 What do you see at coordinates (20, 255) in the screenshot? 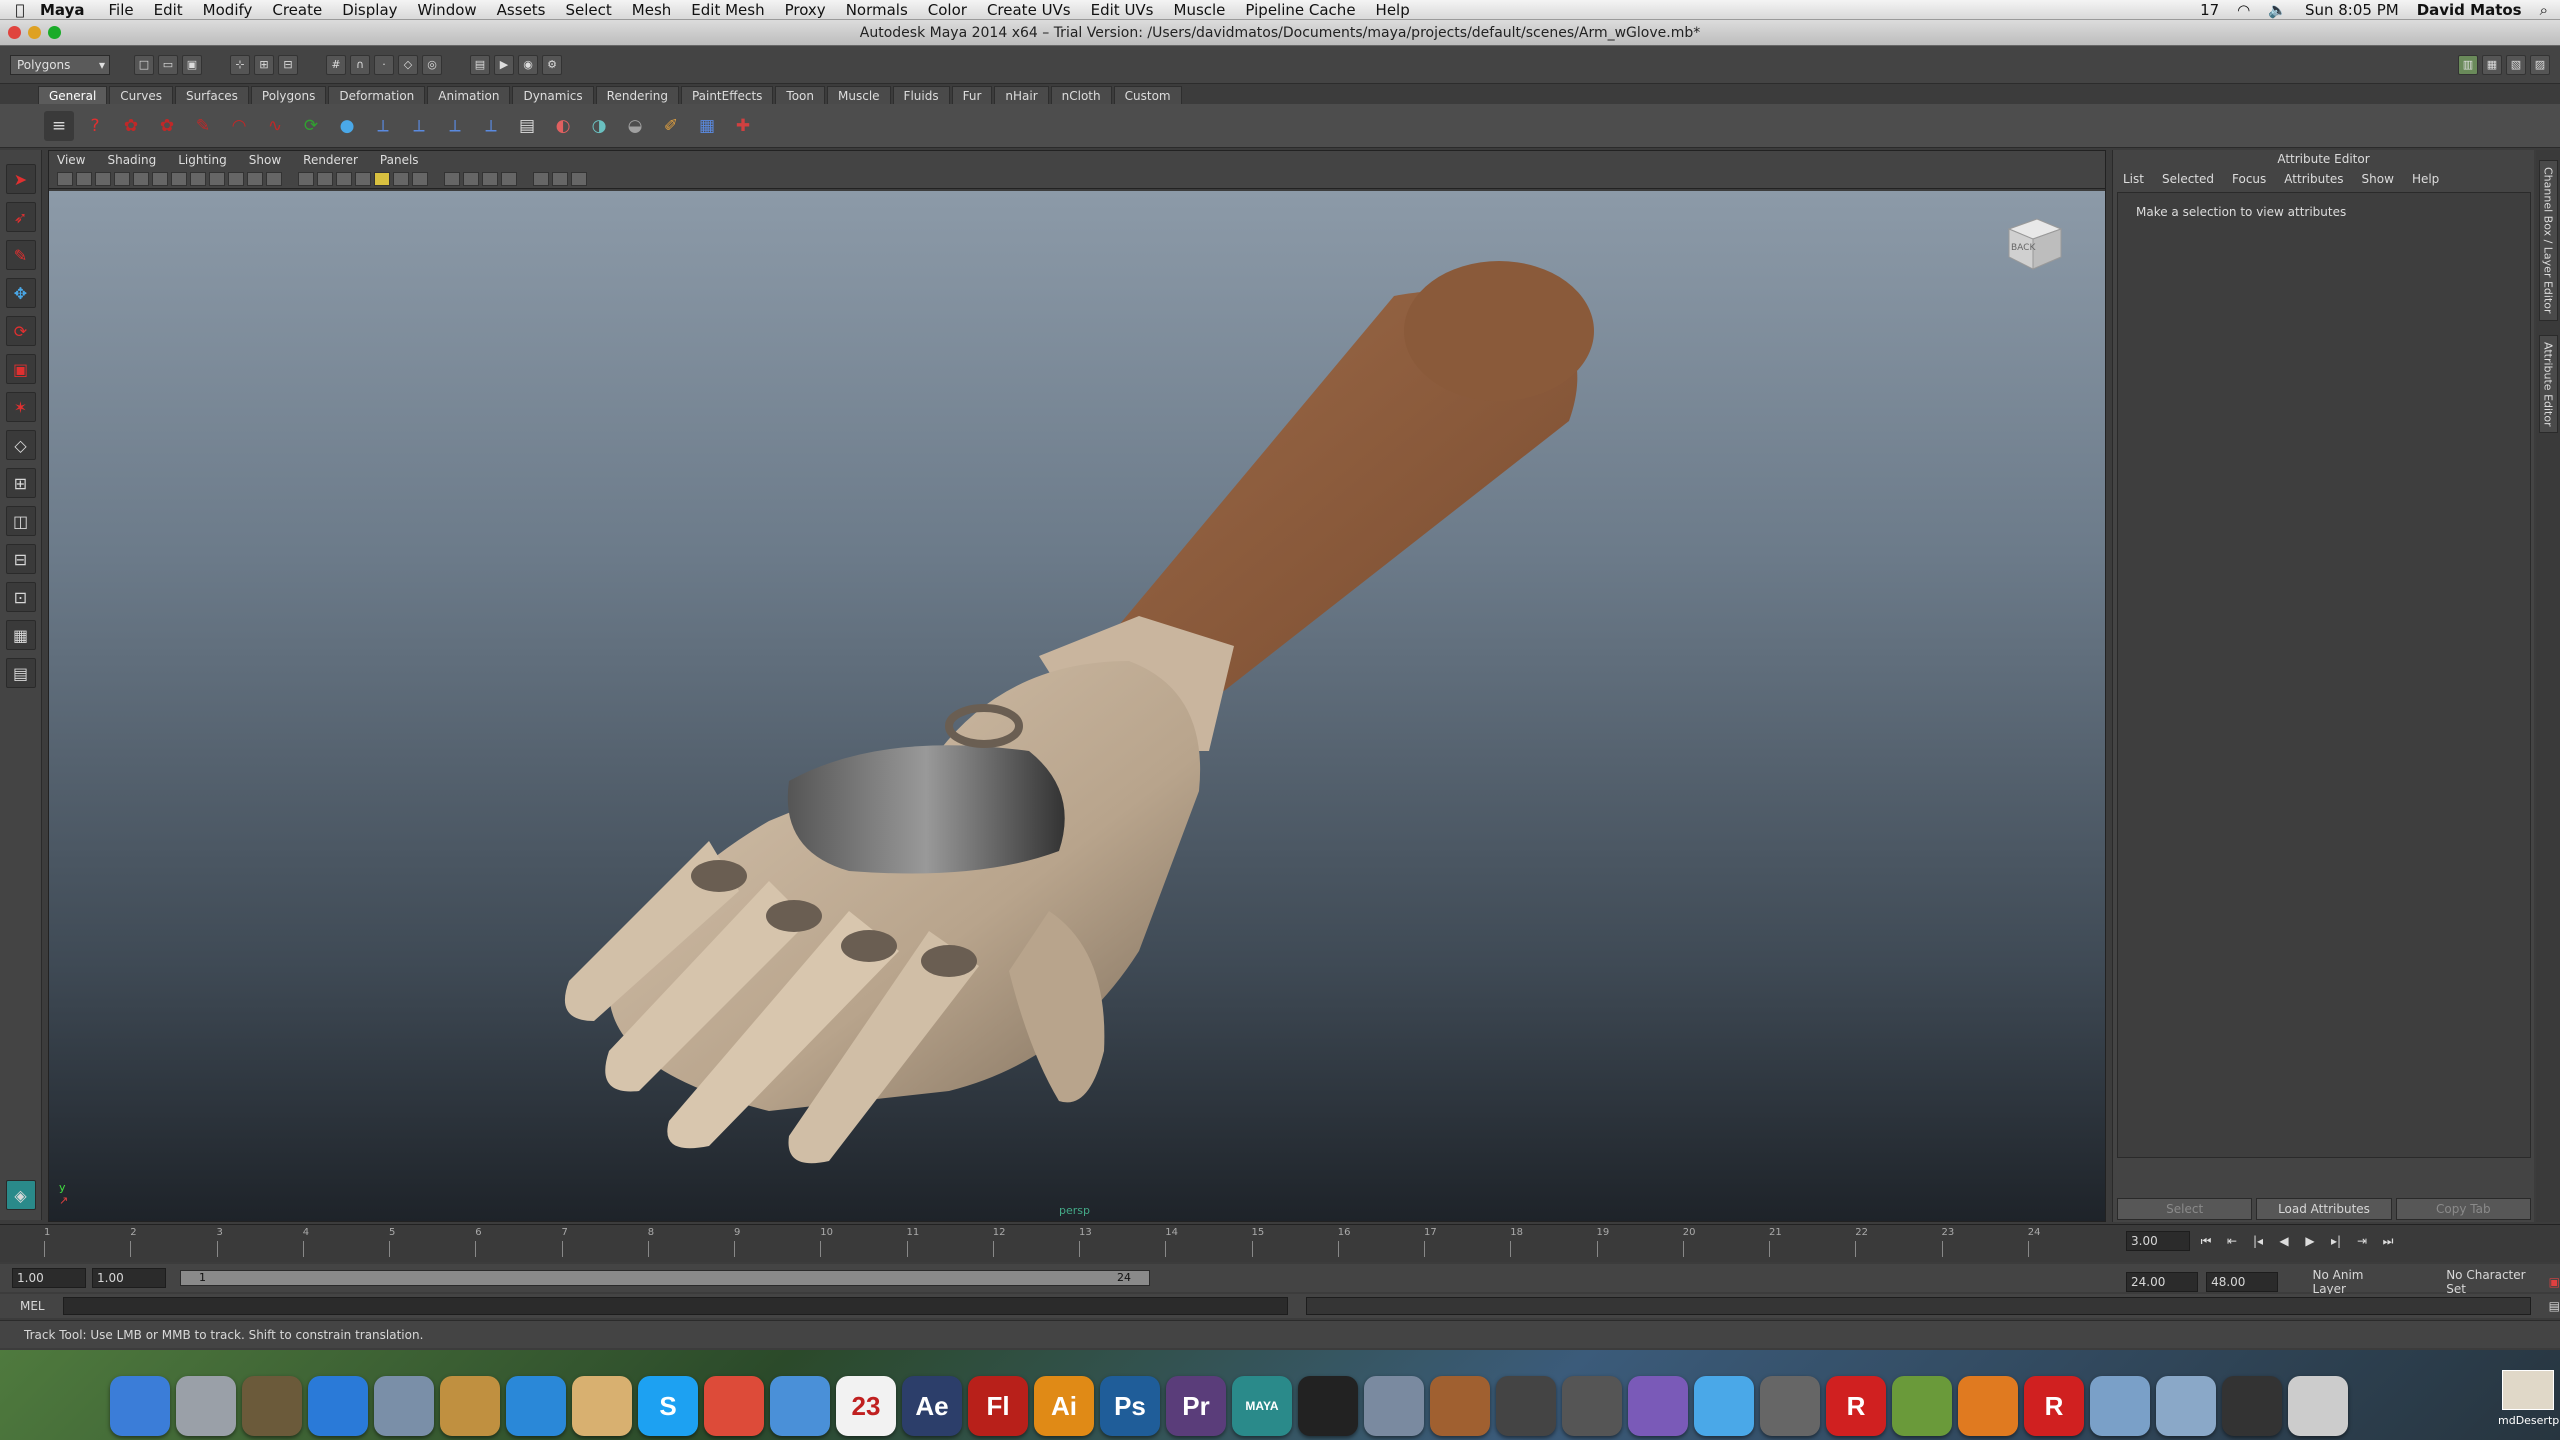
I see `paint-select-icon: ✎` at bounding box center [20, 255].